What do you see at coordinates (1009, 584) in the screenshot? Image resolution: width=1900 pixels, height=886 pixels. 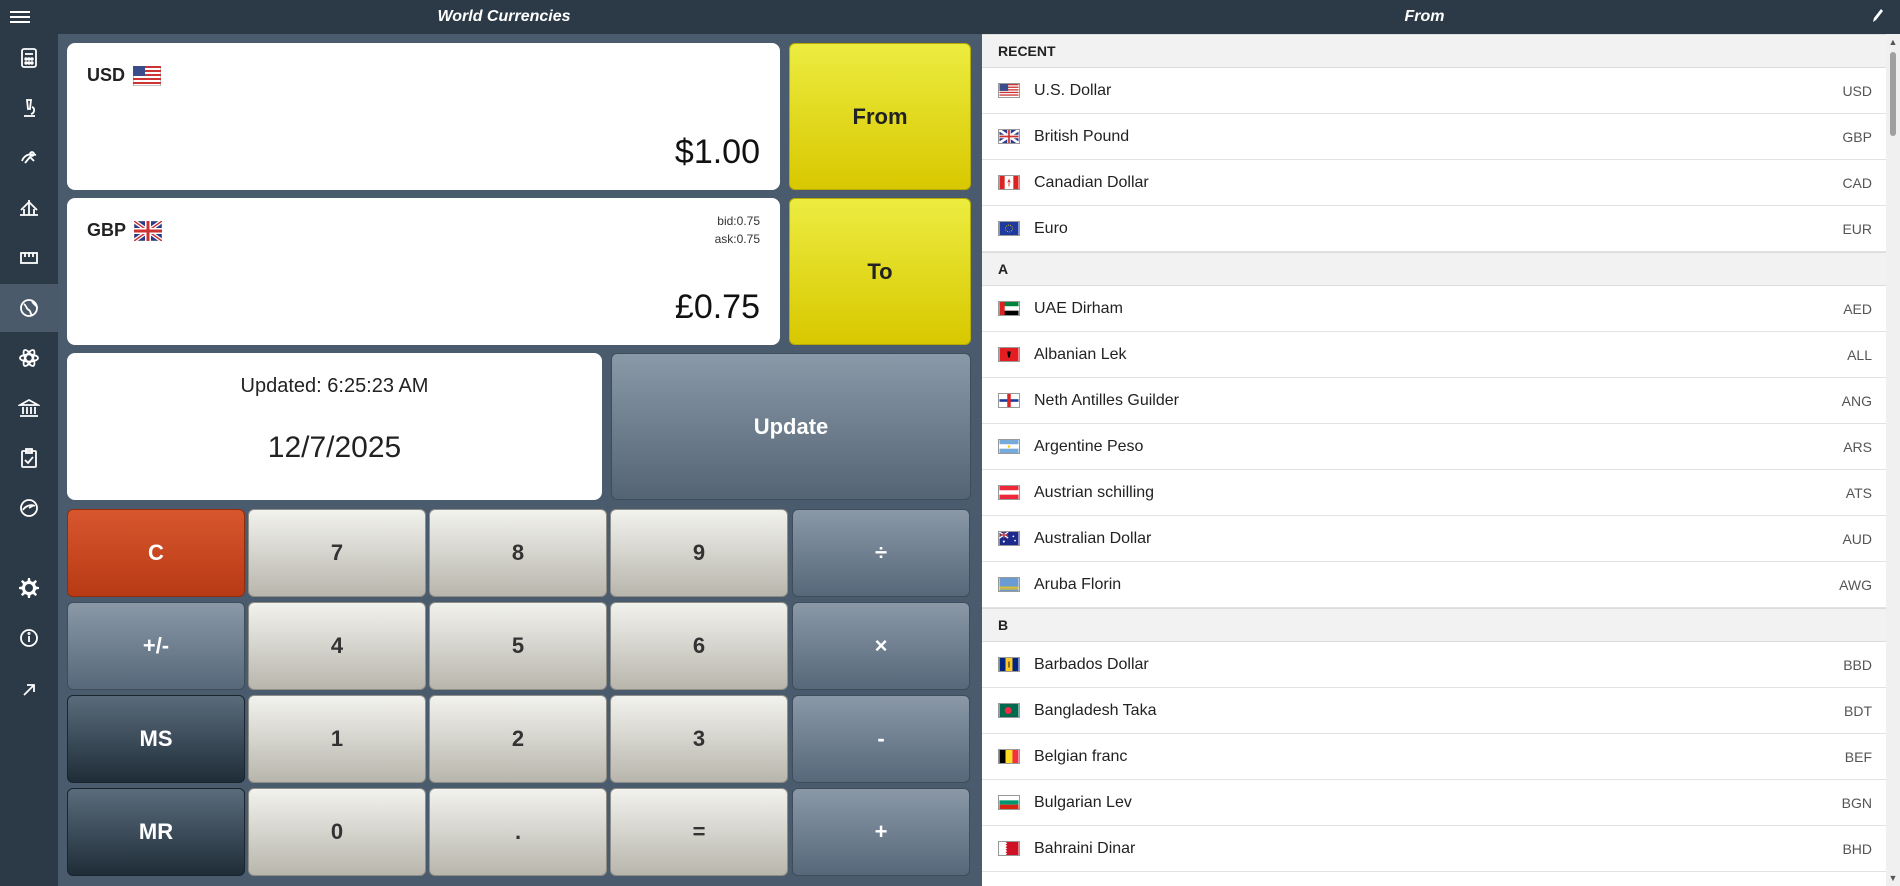 I see `aruba-flag-icon` at bounding box center [1009, 584].